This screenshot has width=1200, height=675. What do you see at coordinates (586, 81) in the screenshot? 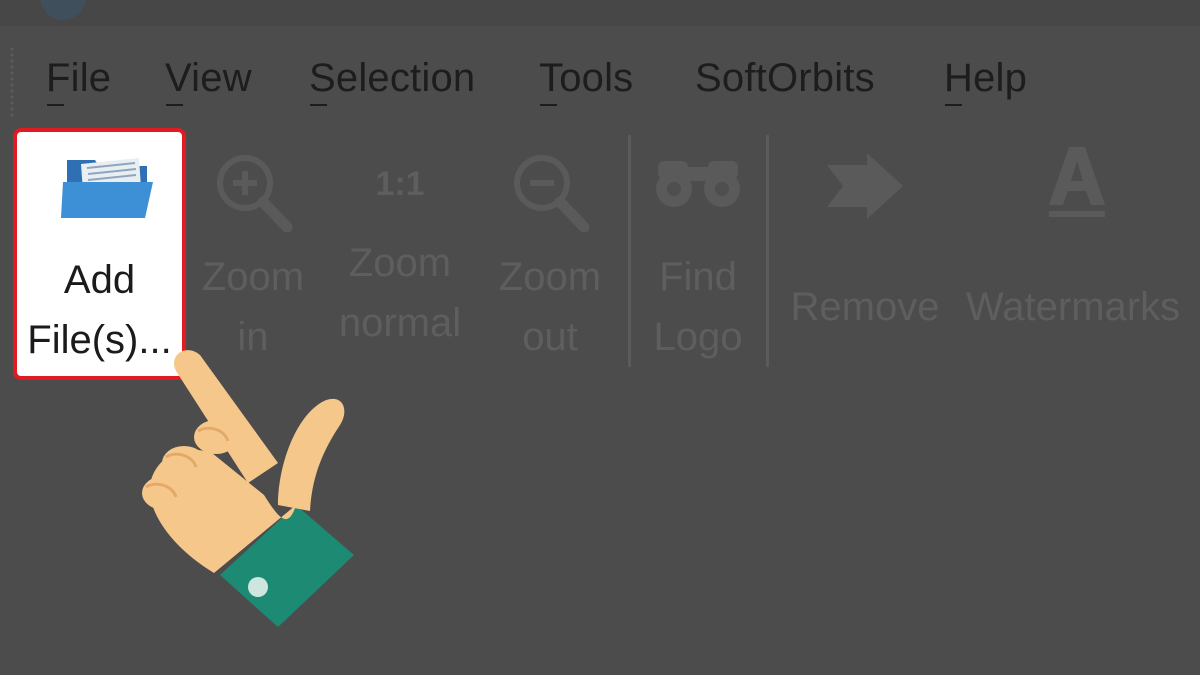
I see `menu-tools: Tools` at bounding box center [586, 81].